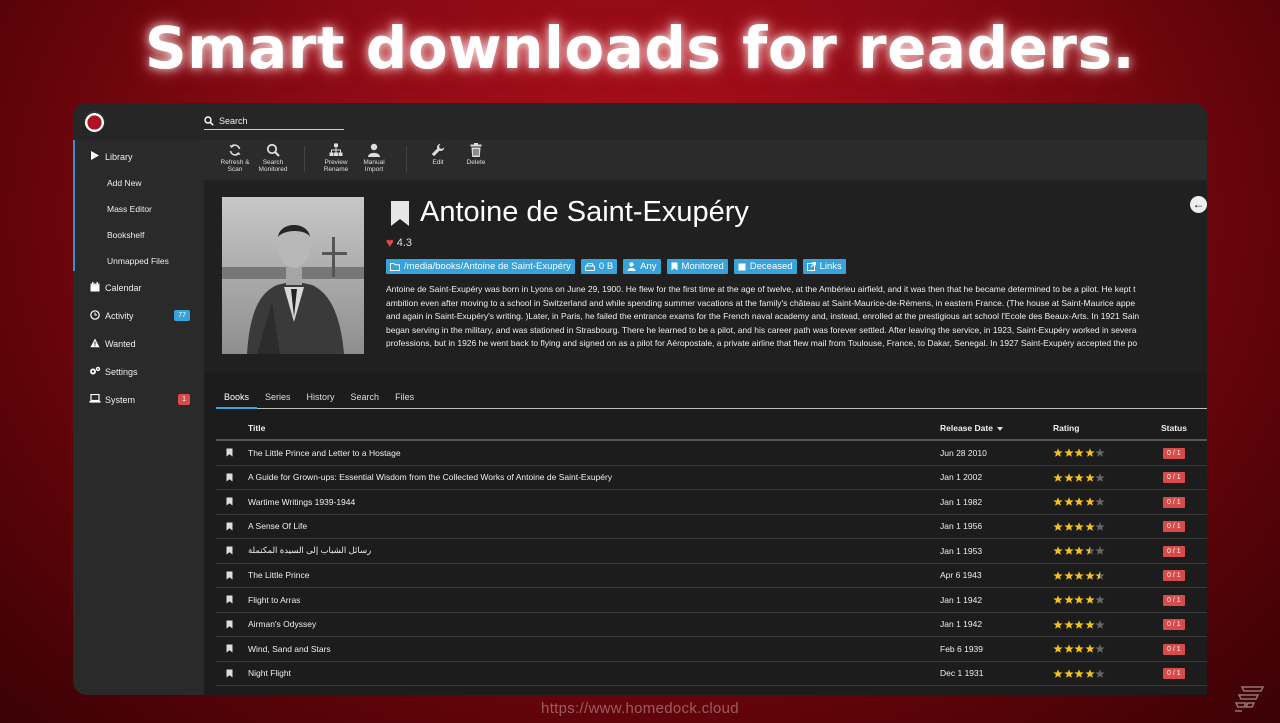 This screenshot has height=723, width=1280. I want to click on table-row: Flight to Arras Jan 1 1942 0 / 1, so click(711, 600).